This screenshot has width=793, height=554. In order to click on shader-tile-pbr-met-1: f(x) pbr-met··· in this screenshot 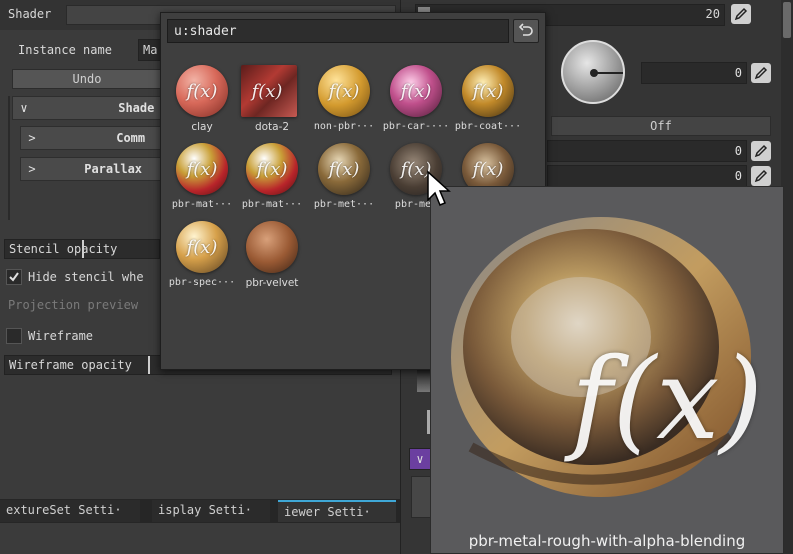, I will do `click(342, 180)`.